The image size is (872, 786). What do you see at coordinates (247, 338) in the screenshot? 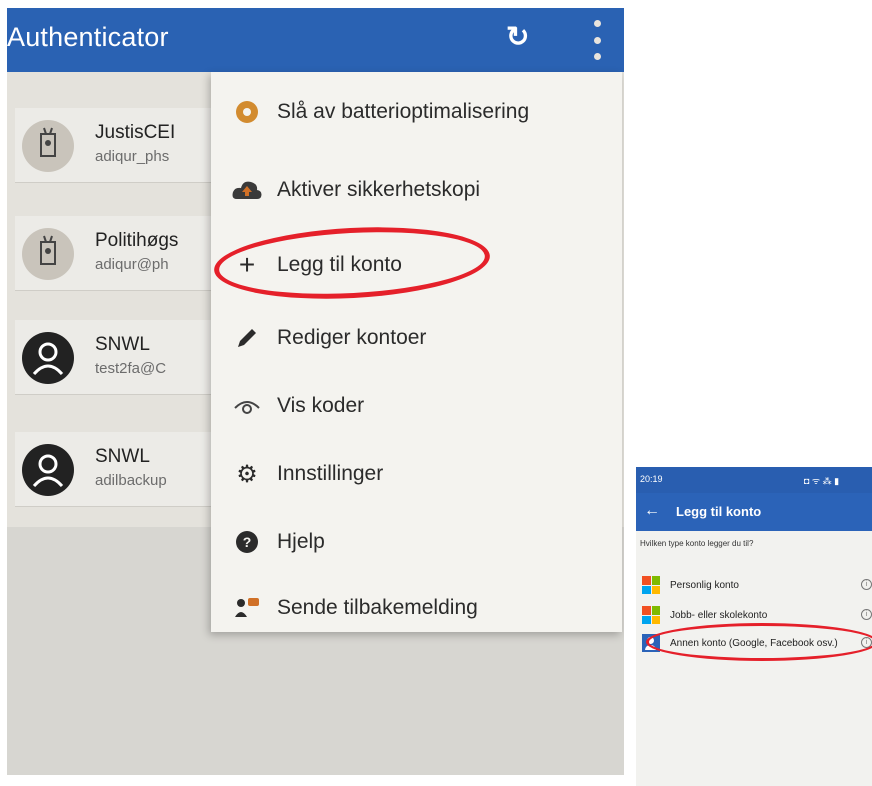
I see `pencil-icon` at bounding box center [247, 338].